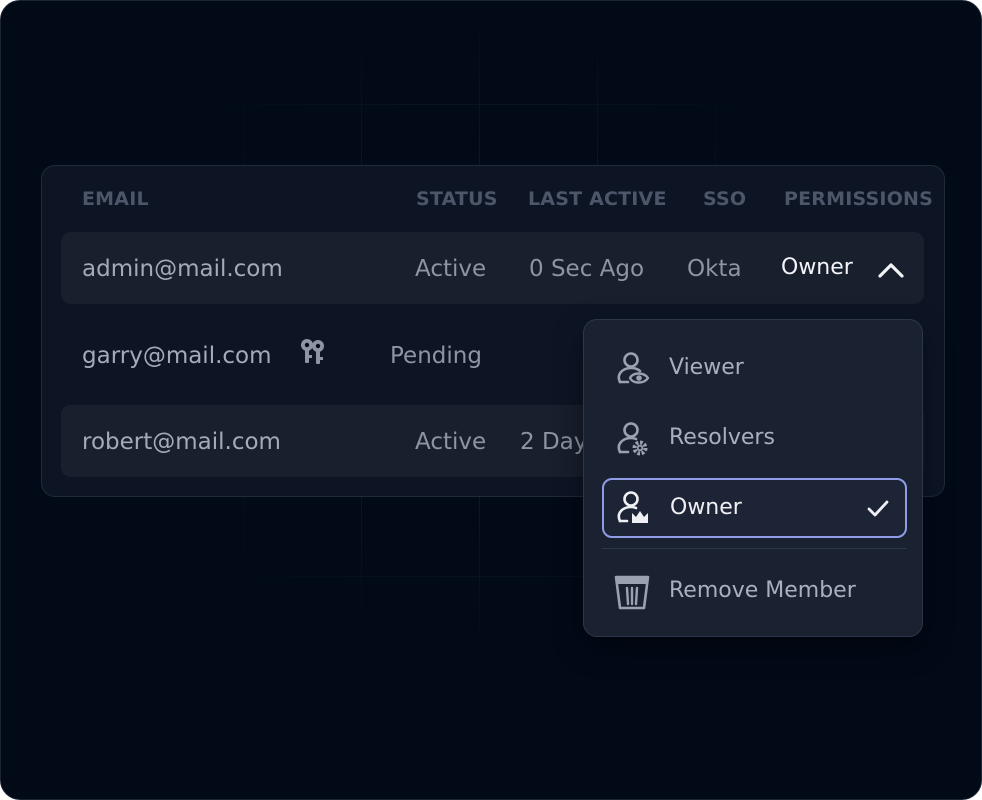 This screenshot has height=800, width=982. Describe the element at coordinates (754, 368) in the screenshot. I see `menu-item-viewer: Viewer` at that location.